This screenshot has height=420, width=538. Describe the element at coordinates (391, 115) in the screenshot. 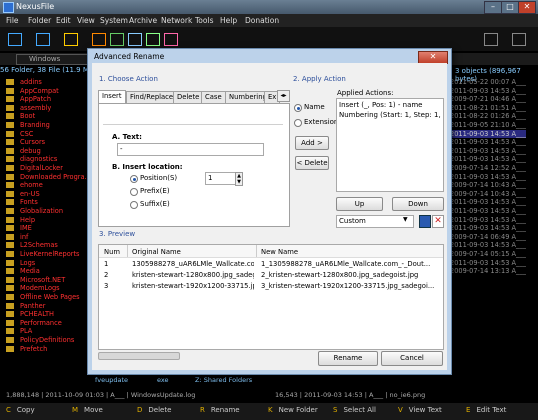

I see `applied-action-item: Numbering (Start: 1, Step: 1, Digit: 1` at that location.